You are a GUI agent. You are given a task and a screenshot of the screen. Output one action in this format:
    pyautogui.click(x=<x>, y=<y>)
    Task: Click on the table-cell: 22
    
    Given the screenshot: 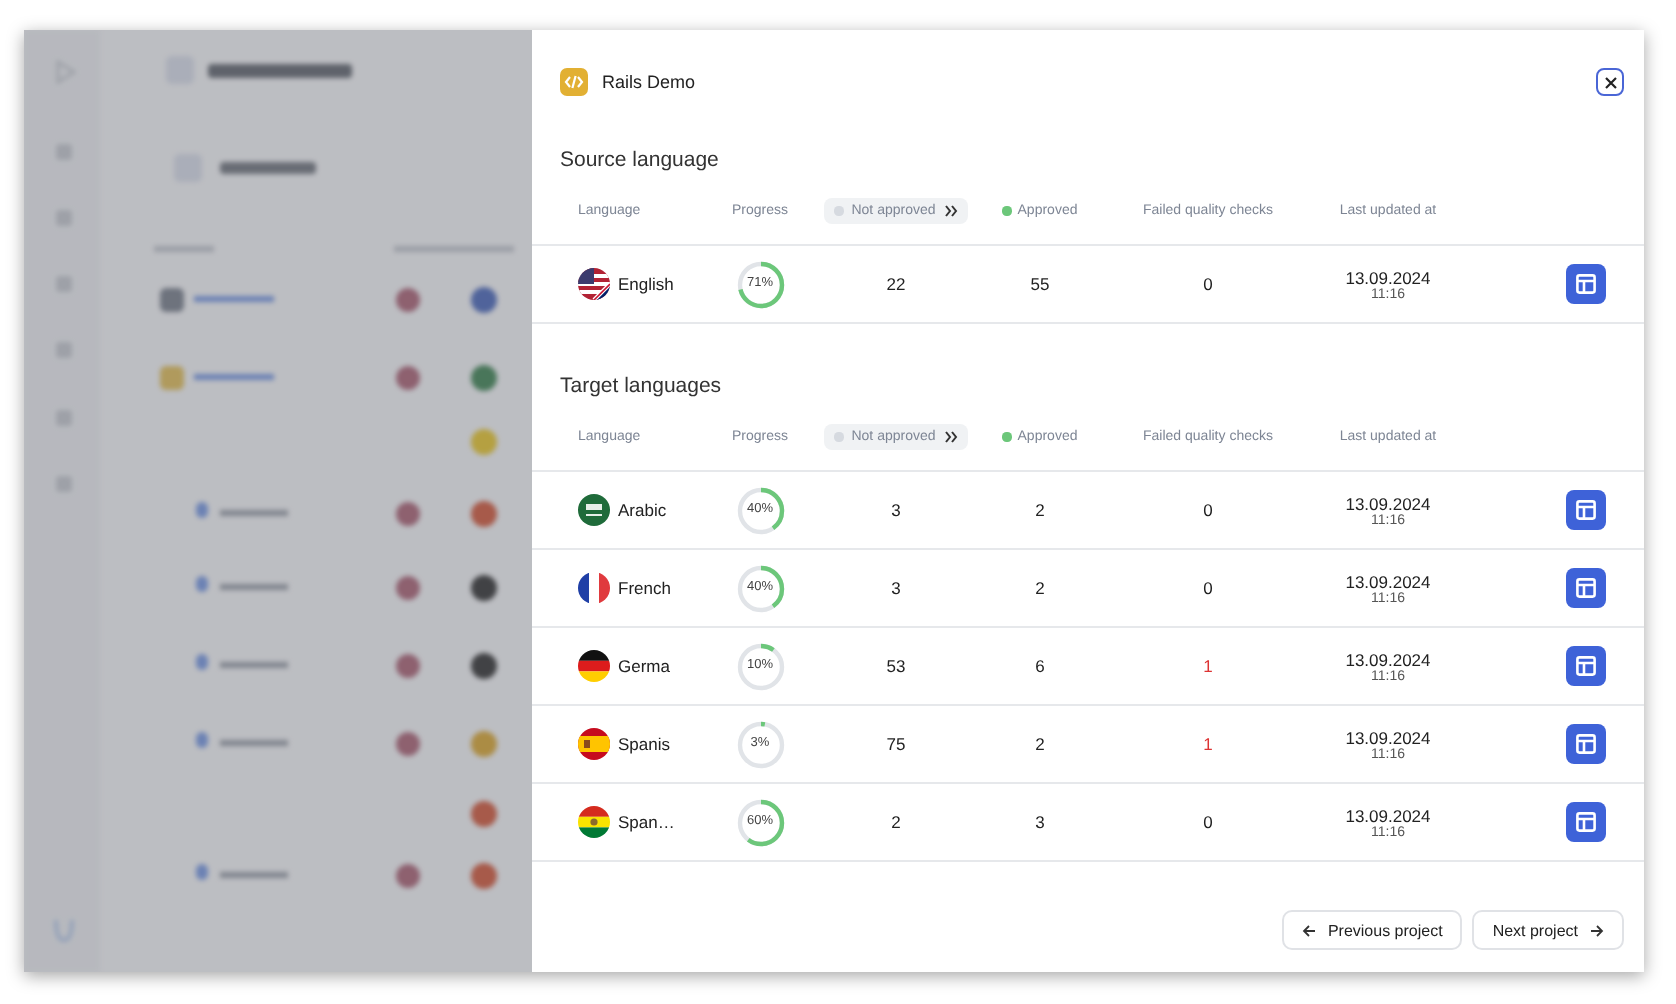 What is the action you would take?
    pyautogui.click(x=896, y=284)
    